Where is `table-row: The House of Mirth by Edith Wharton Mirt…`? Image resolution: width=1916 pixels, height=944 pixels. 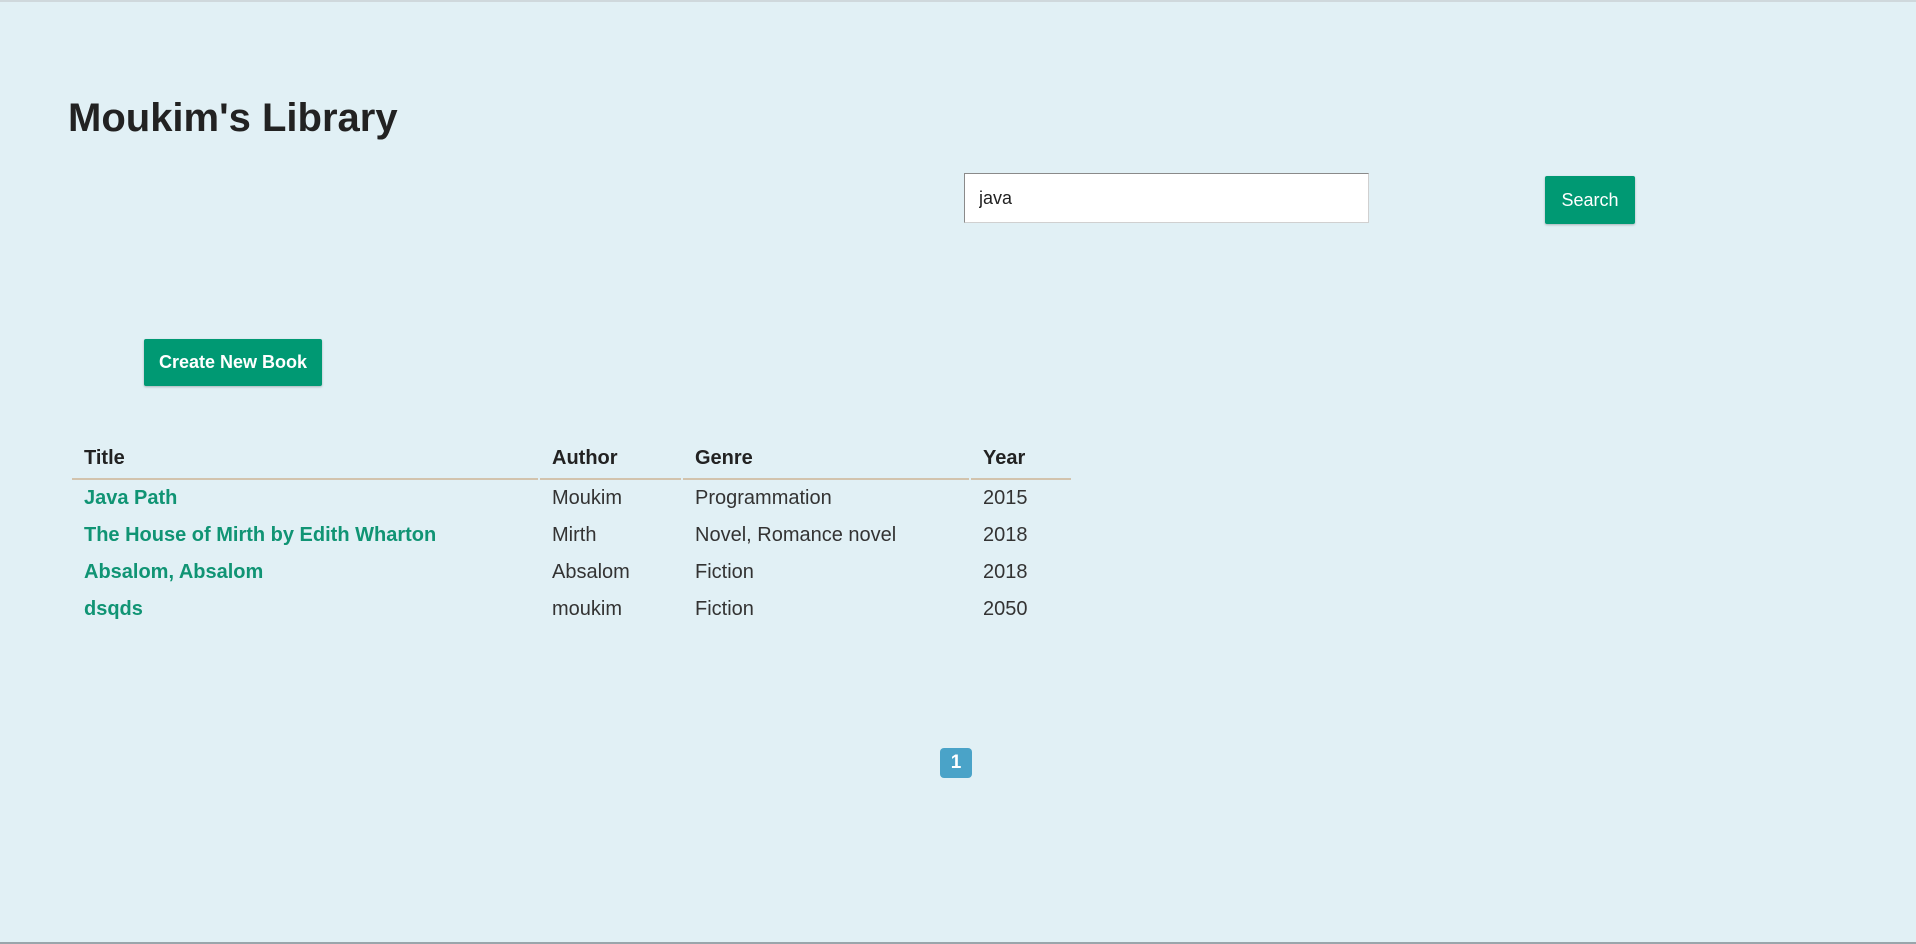 table-row: The House of Mirth by Edith Wharton Mirt… is located at coordinates (571, 535).